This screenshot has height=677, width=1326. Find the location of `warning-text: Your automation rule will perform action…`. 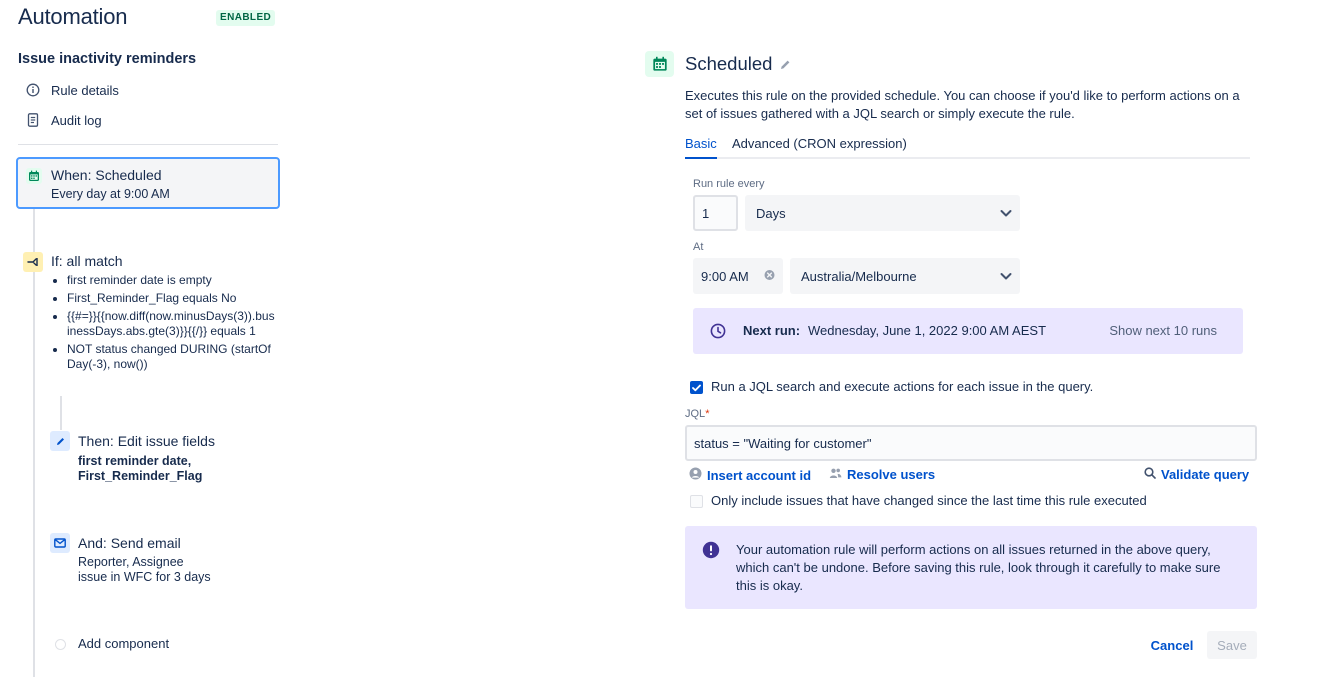

warning-text: Your automation rule will perform action… is located at coordinates (978, 567).